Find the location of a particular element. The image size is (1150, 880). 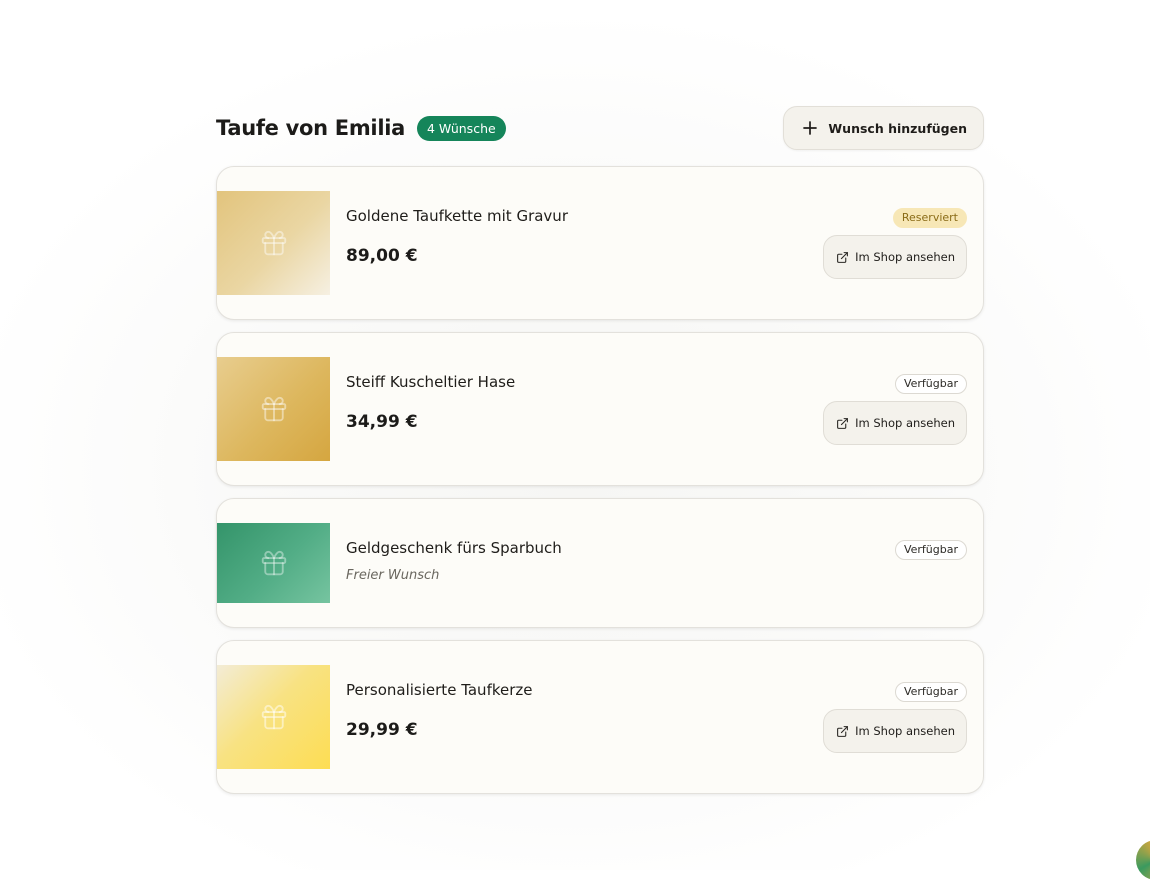

wish-name: Steiff Kuscheltier Hase is located at coordinates (431, 382).